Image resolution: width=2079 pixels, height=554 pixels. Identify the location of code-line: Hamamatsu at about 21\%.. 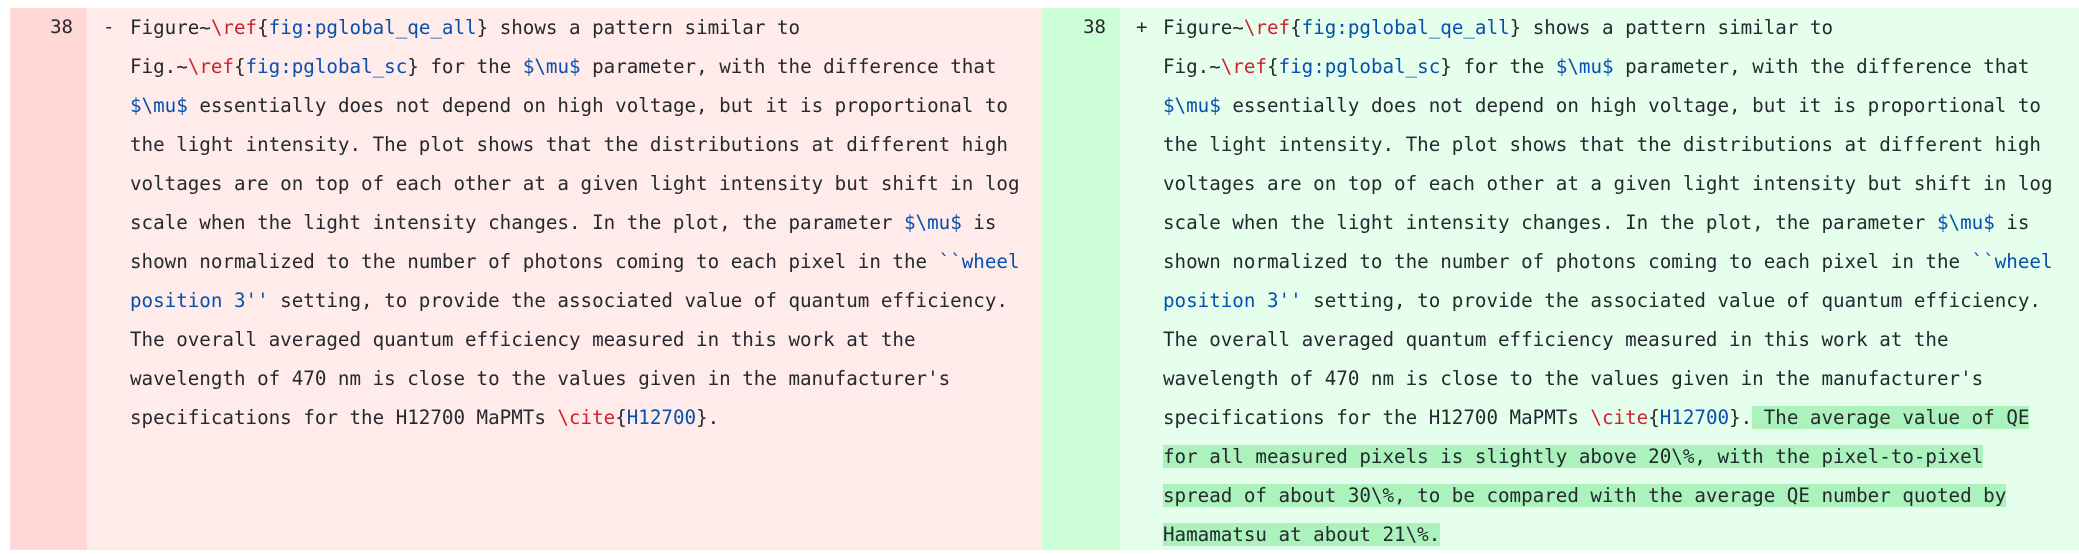
(1621, 534).